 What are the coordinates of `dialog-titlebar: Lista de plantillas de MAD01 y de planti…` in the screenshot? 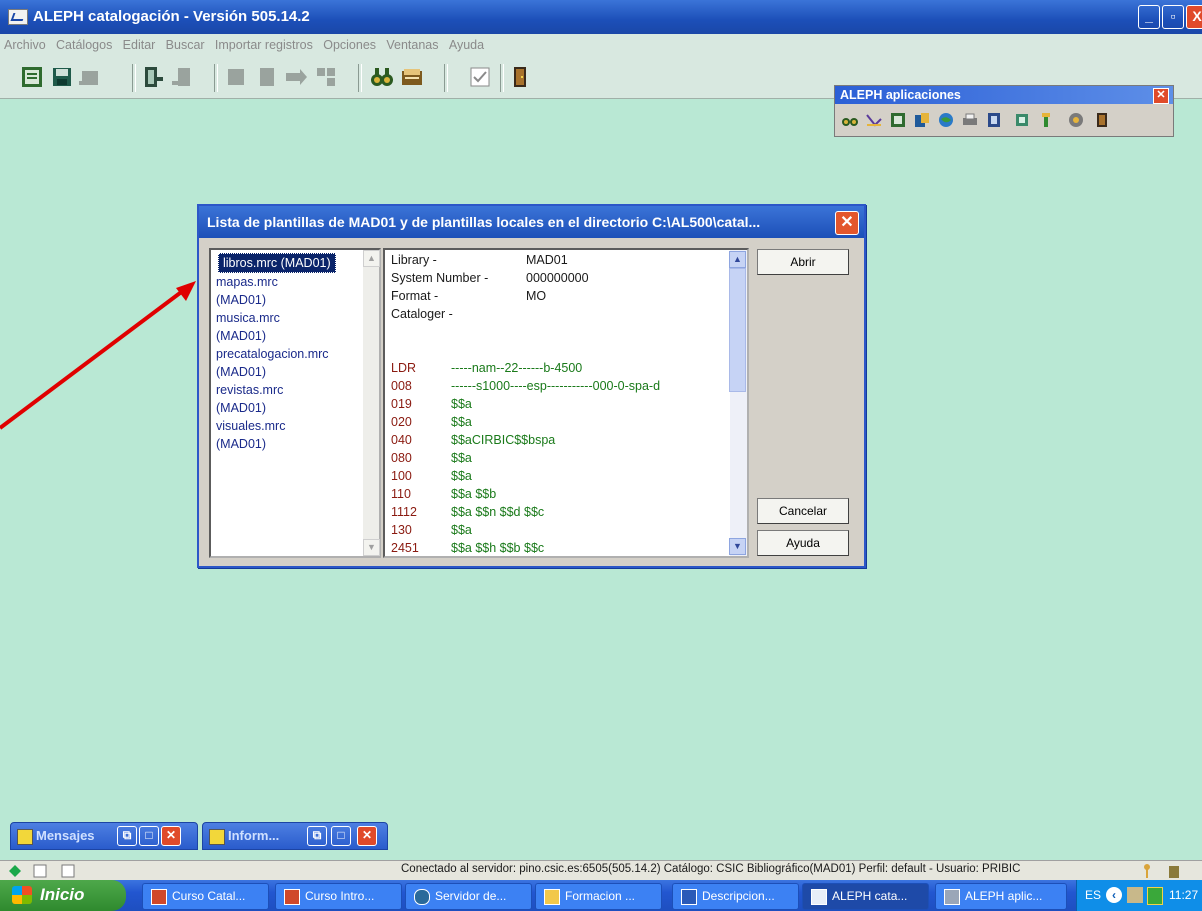 It's located at (531, 222).